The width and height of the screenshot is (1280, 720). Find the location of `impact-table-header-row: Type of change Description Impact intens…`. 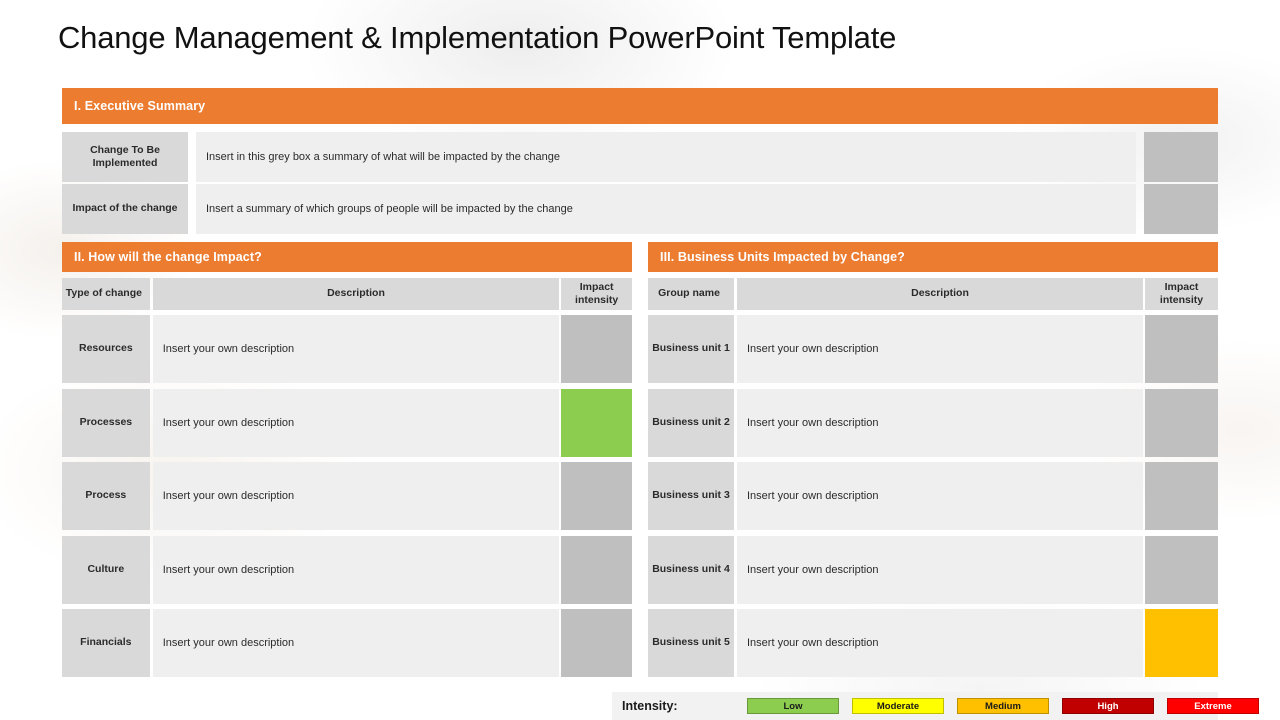

impact-table-header-row: Type of change Description Impact intens… is located at coordinates (347, 294).